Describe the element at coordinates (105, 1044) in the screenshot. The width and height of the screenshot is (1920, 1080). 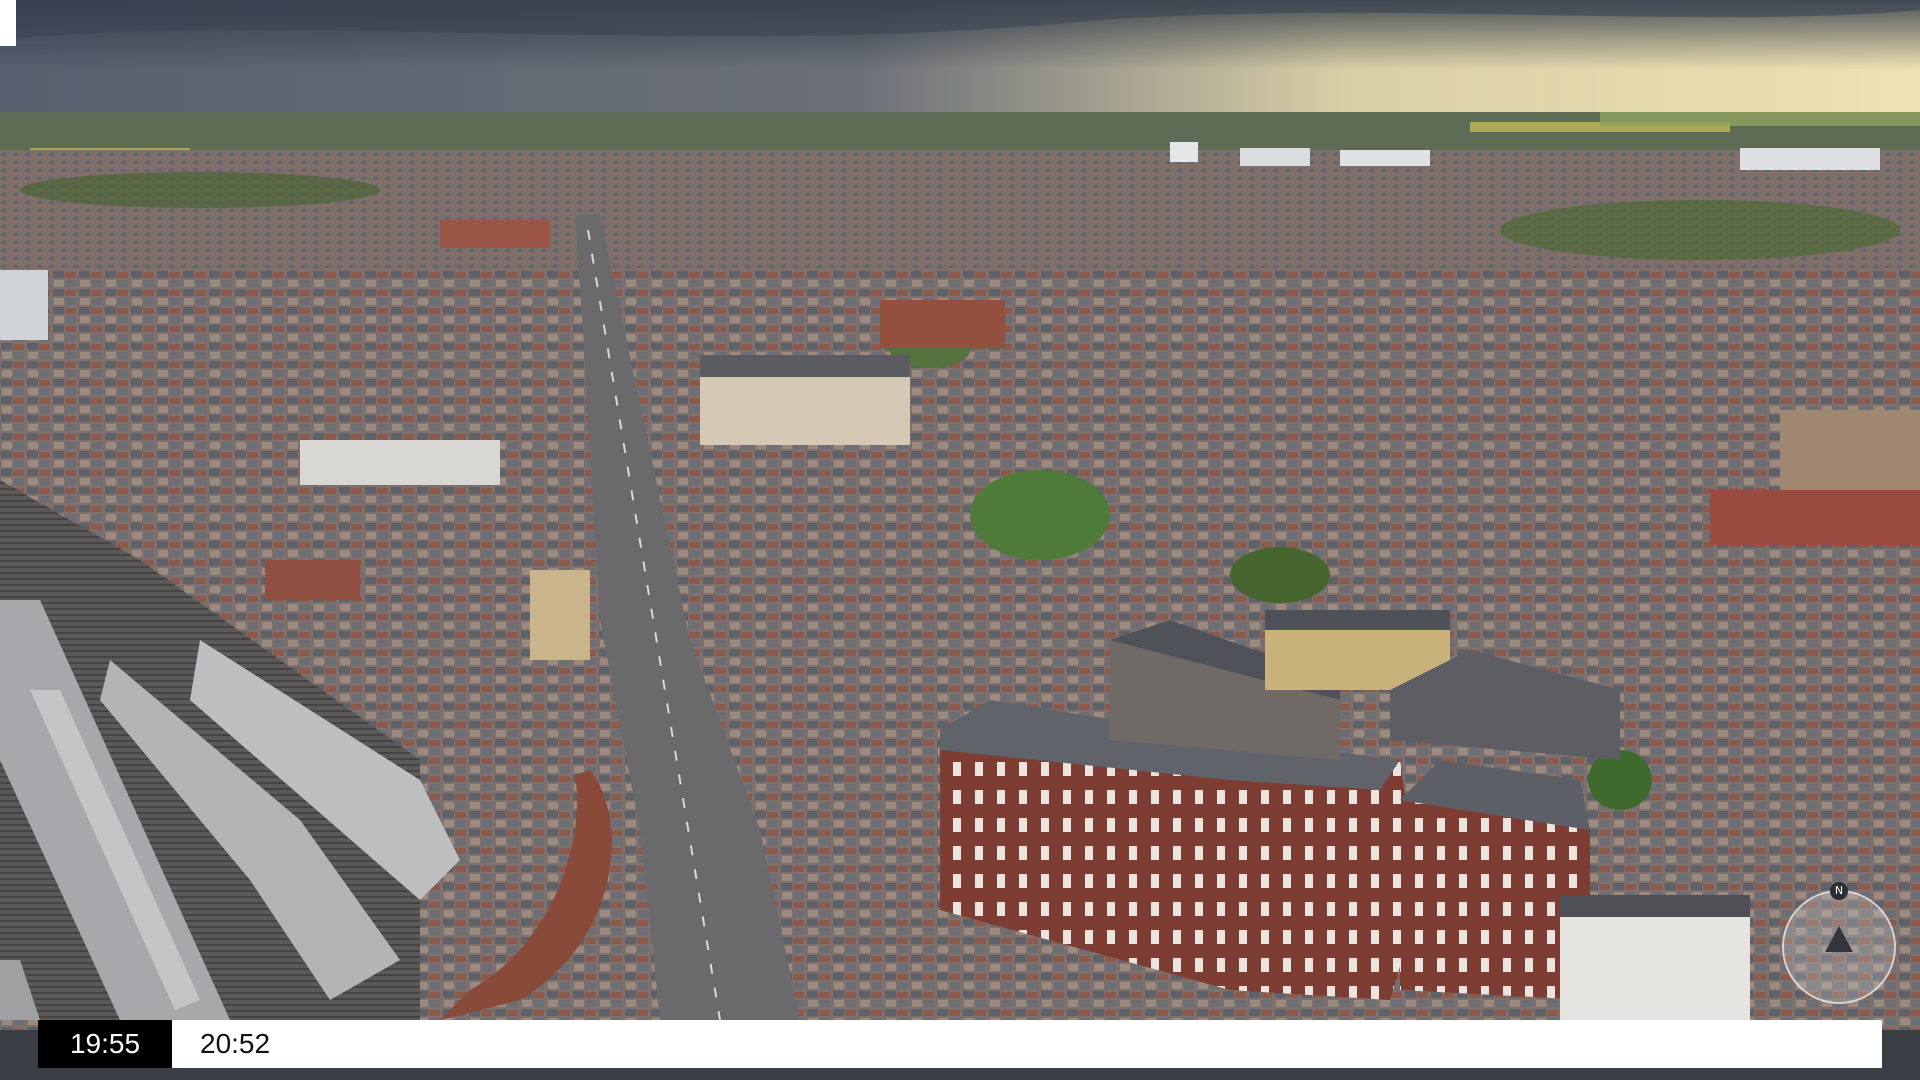
I see `current-time-label: 19:55` at that location.